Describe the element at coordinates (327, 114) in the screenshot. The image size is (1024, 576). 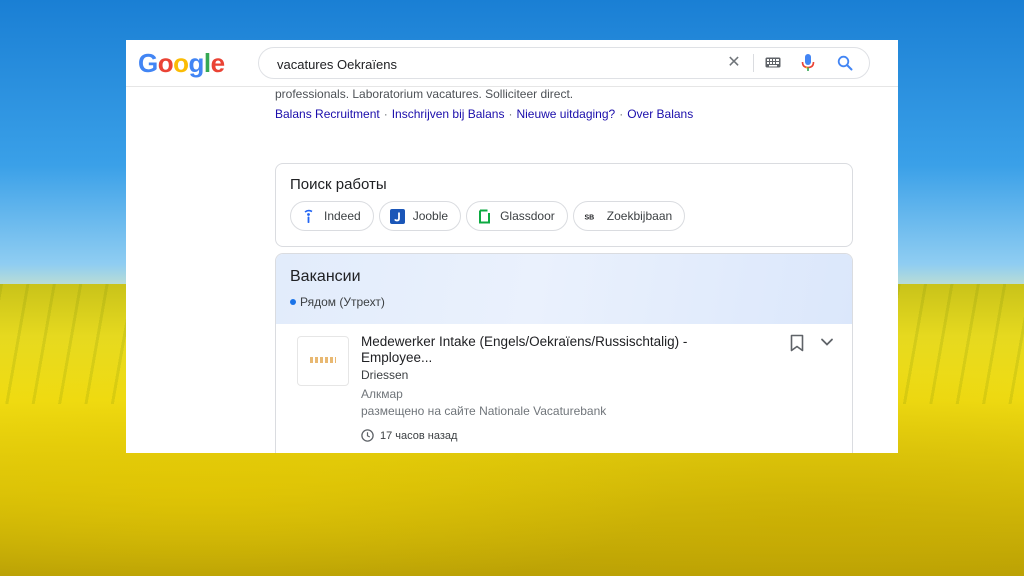
I see `sitelink-balans-recruitment: Balans Recruitment` at that location.